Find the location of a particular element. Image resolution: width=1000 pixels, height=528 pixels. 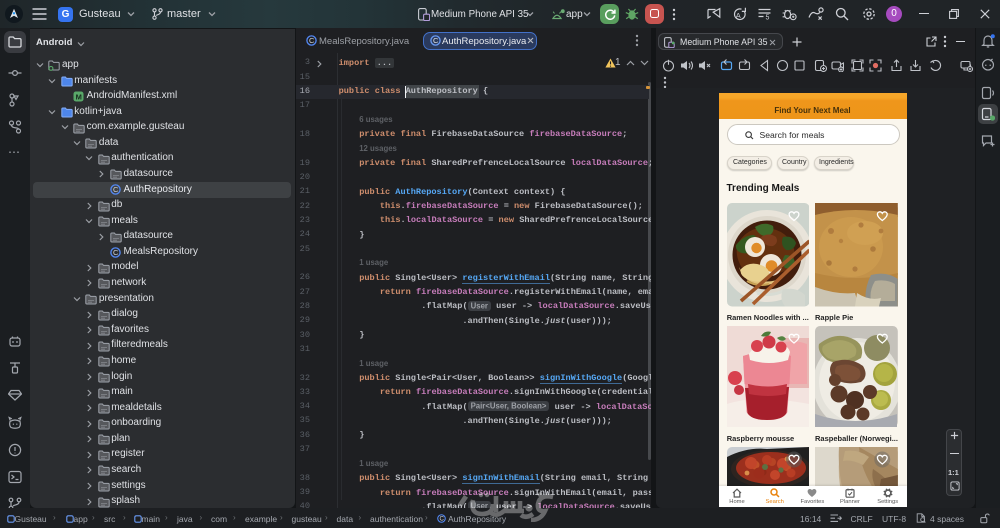

svg-text: M is located at coordinates (79, 96).